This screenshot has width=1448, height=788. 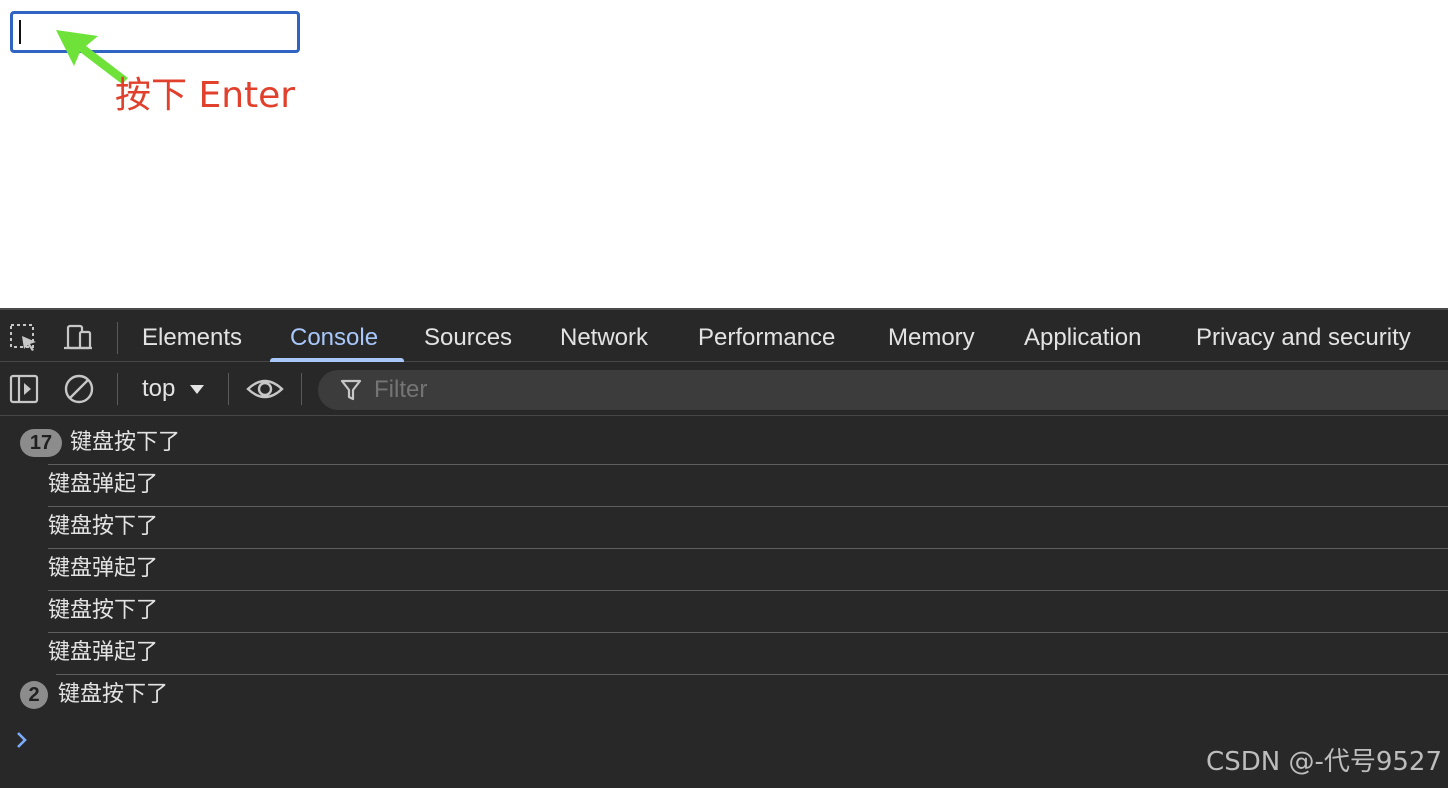 I want to click on tab-privacy-and-security: Privacy and security, so click(x=1303, y=337).